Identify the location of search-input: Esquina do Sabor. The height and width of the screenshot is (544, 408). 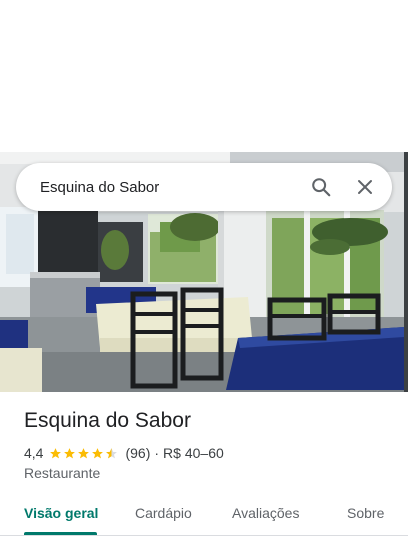
(158, 187).